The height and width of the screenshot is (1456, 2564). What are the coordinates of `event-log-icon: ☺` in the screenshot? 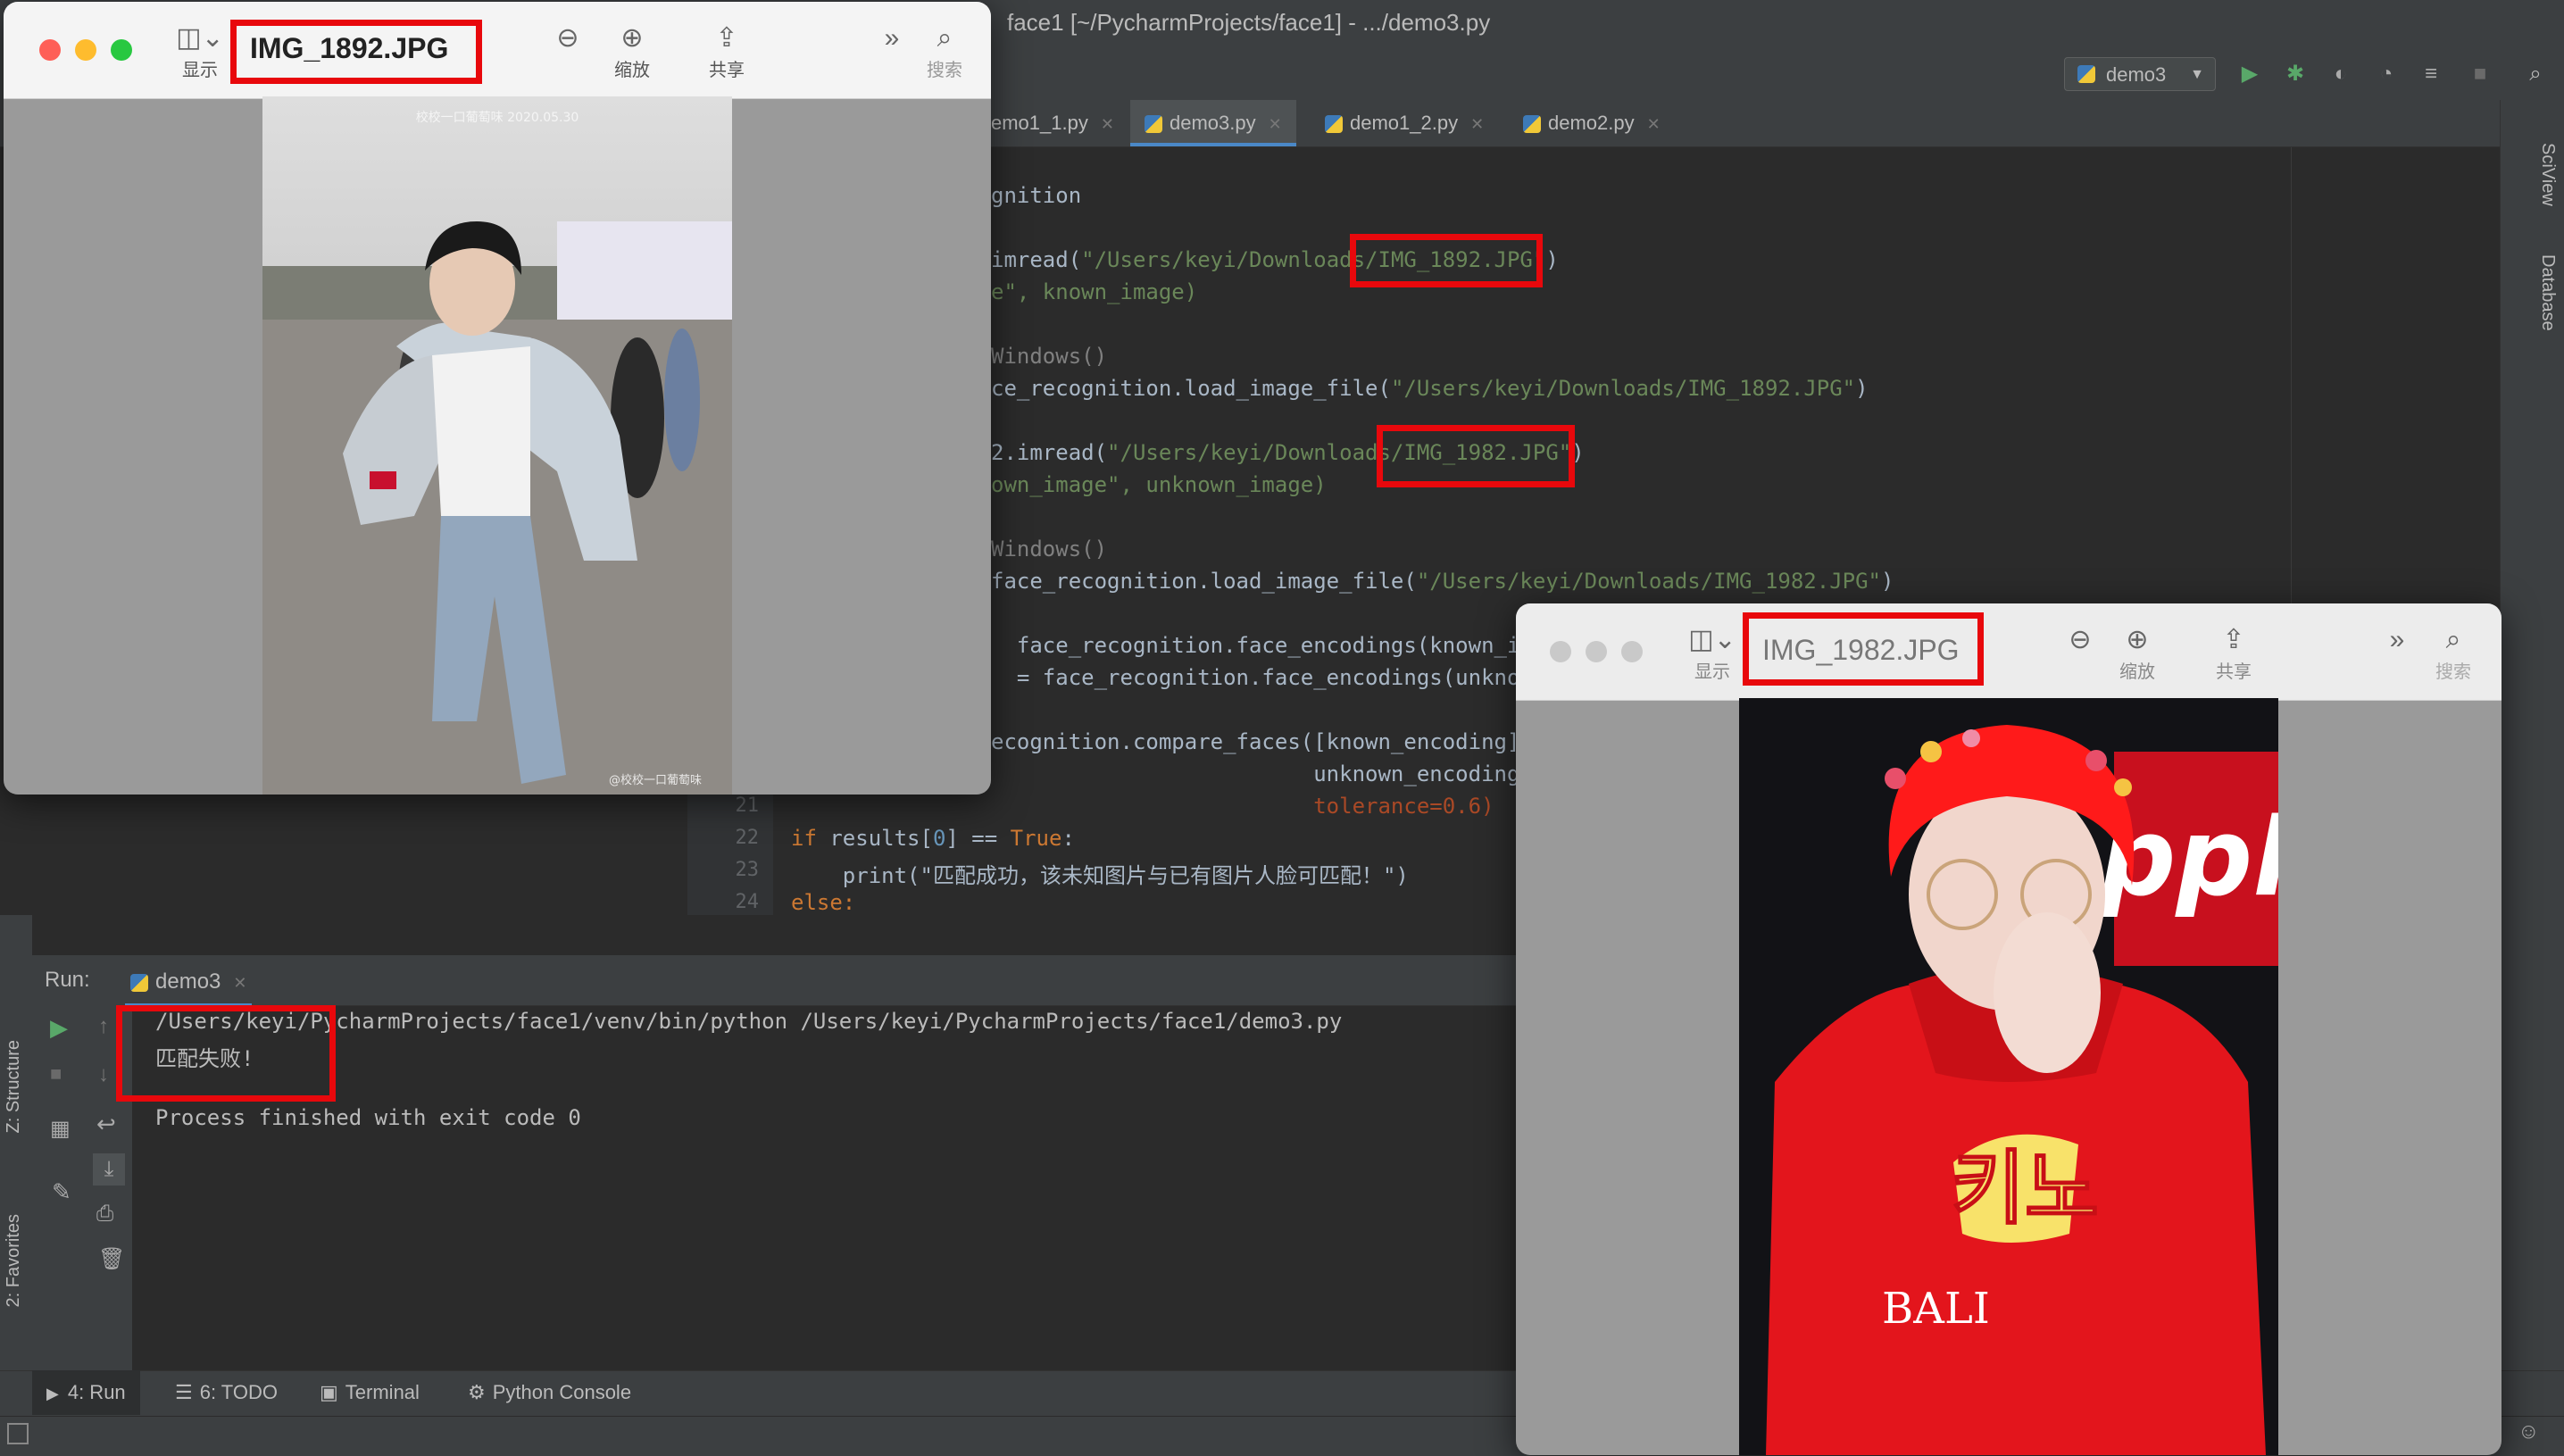 It's located at (2529, 1432).